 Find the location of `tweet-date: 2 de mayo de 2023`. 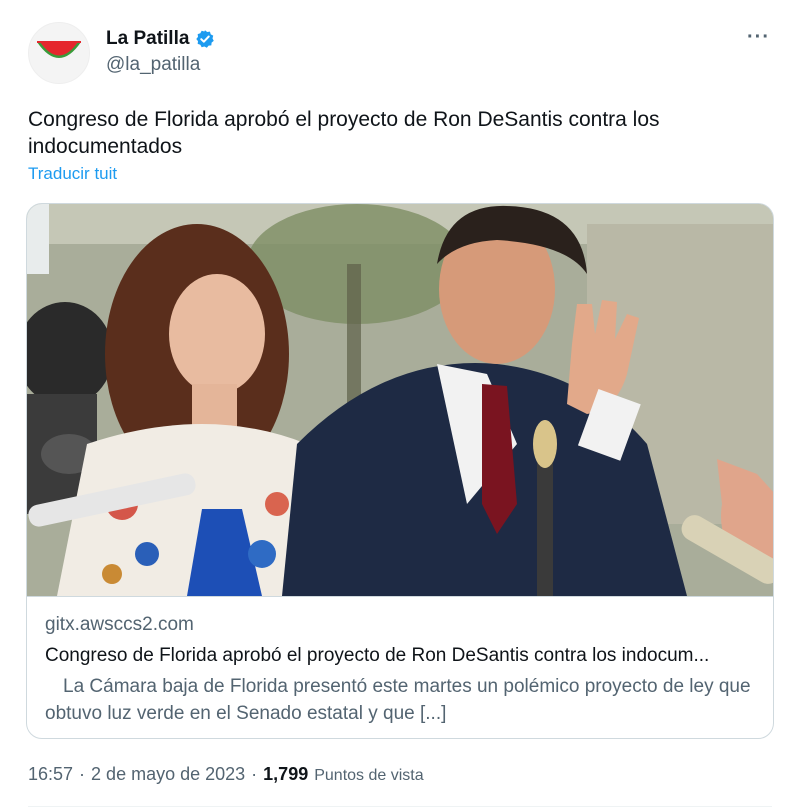

tweet-date: 2 de mayo de 2023 is located at coordinates (168, 774).